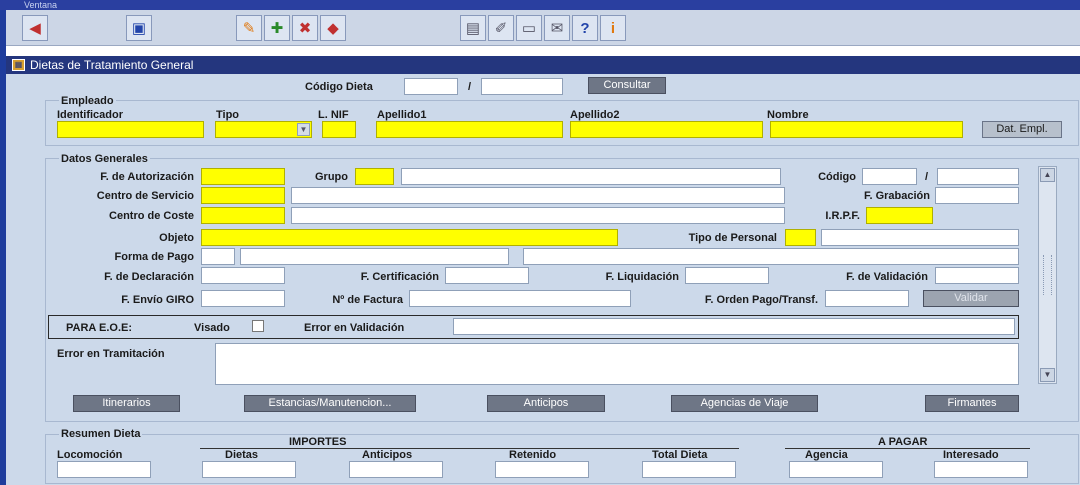 The image size is (1080, 485). What do you see at coordinates (538, 215) in the screenshot?
I see `centro-coste-desc-field` at bounding box center [538, 215].